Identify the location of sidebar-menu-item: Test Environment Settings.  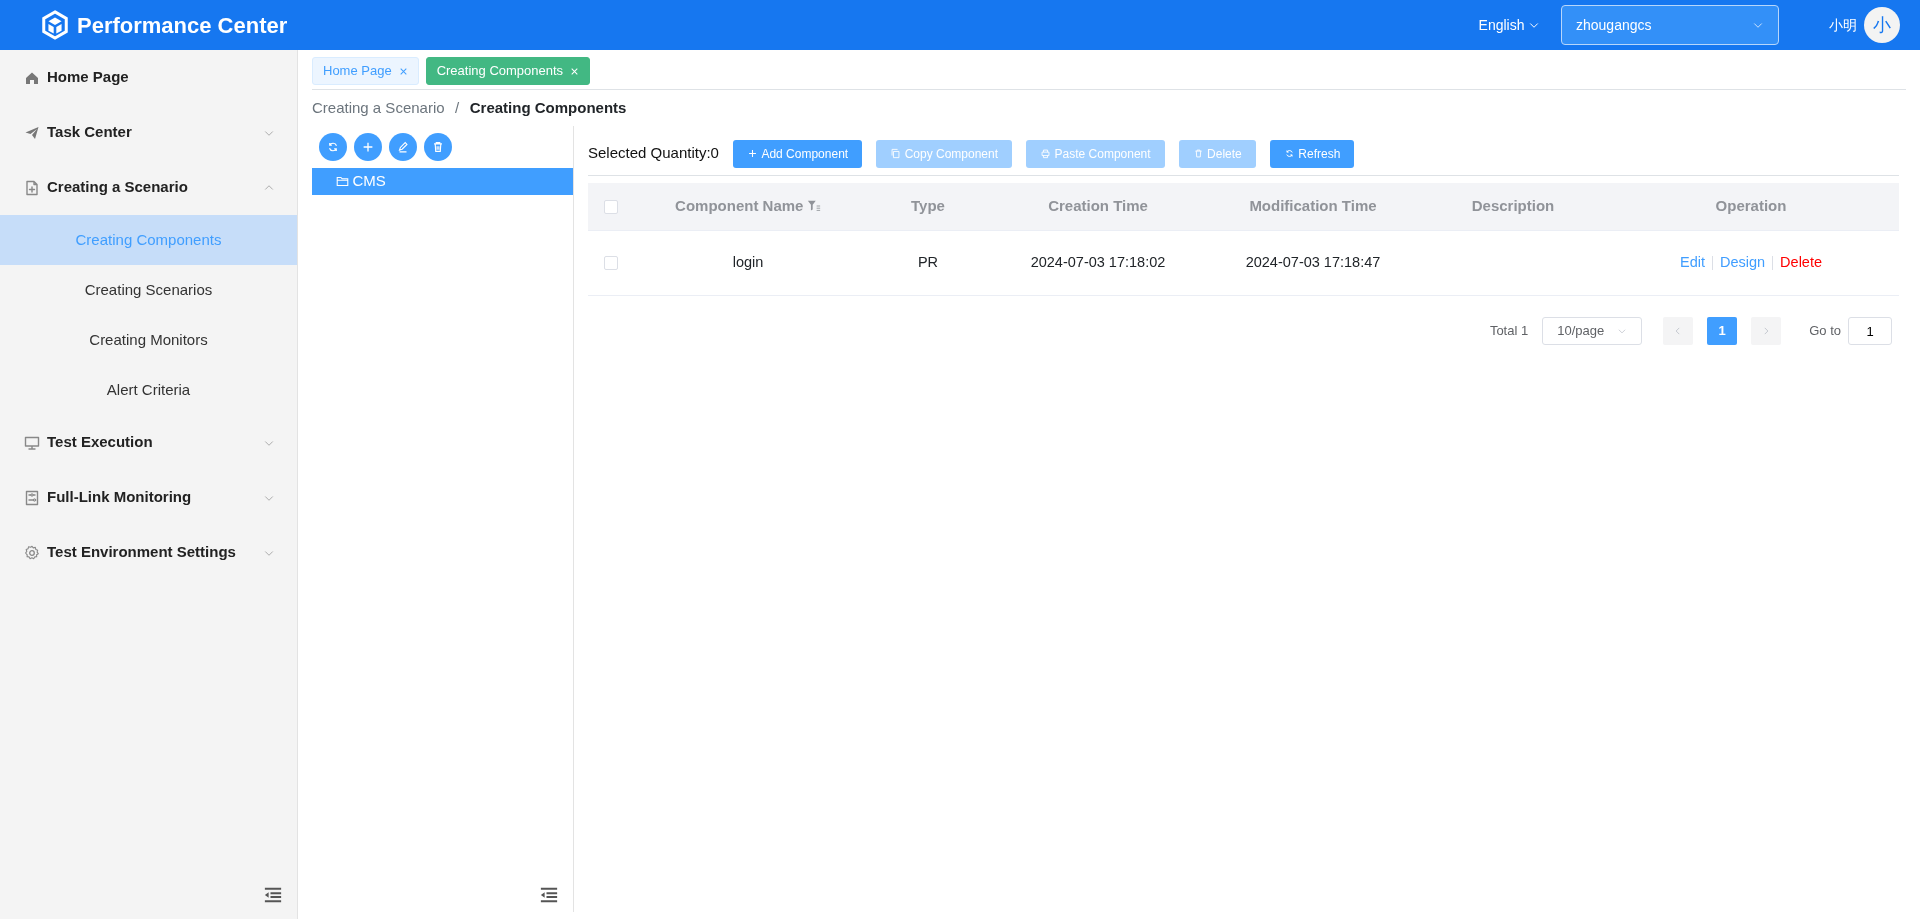
(148, 552).